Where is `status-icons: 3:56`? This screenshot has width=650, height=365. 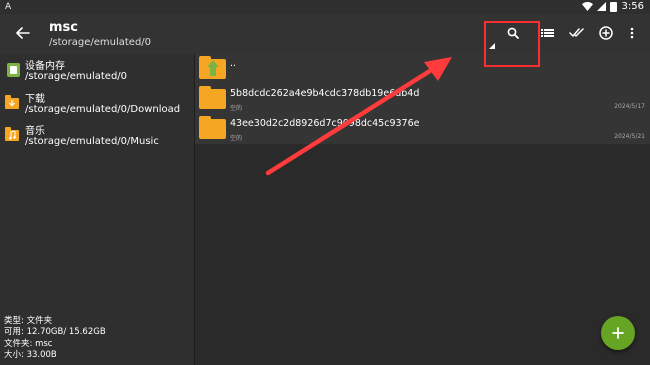
status-icons: 3:56 is located at coordinates (612, 6).